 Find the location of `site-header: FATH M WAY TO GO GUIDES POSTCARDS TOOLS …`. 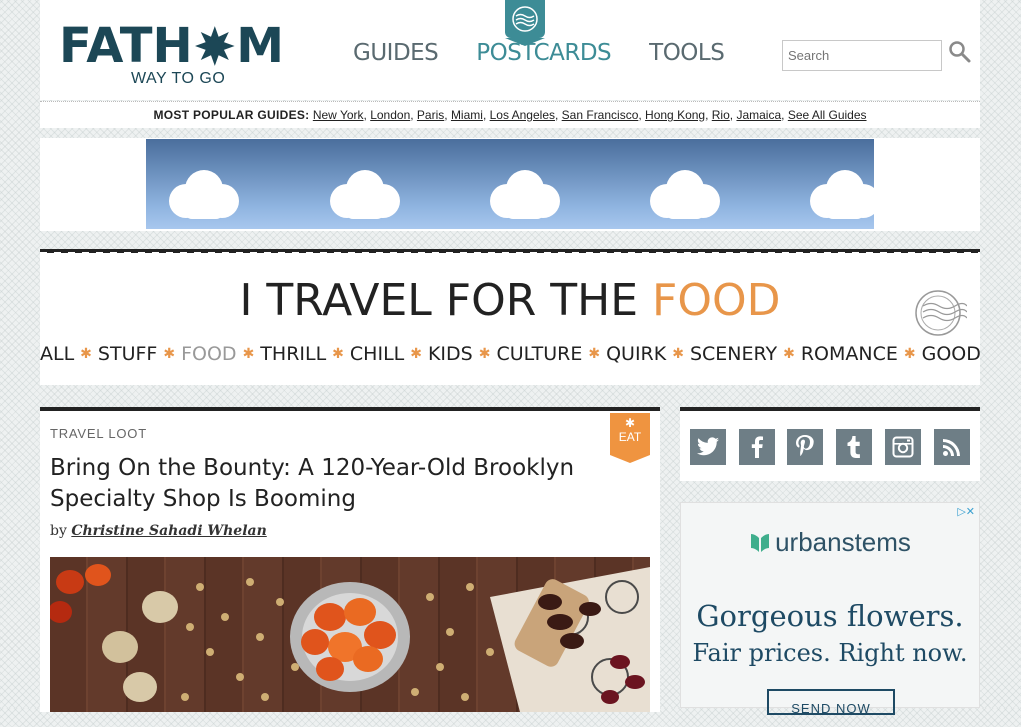

site-header: FATH M WAY TO GO GUIDES POSTCARDS TOOLS … is located at coordinates (510, 50).